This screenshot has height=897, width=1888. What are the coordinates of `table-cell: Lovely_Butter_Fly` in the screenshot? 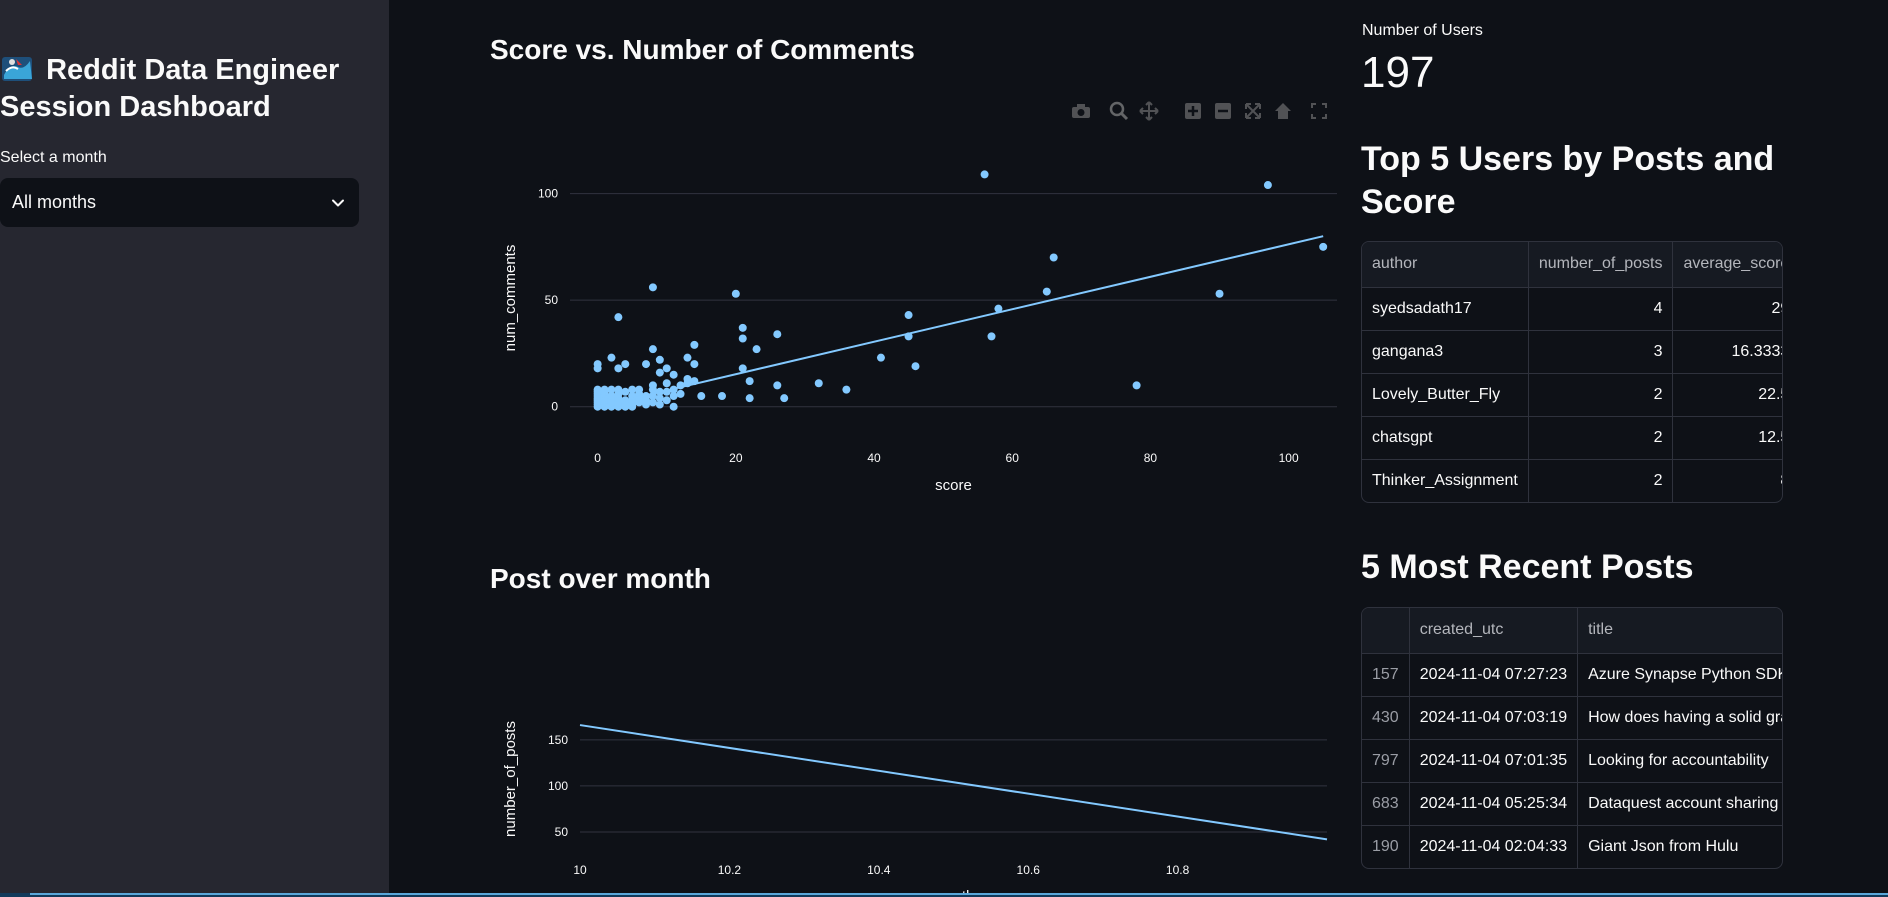 It's located at (1445, 395).